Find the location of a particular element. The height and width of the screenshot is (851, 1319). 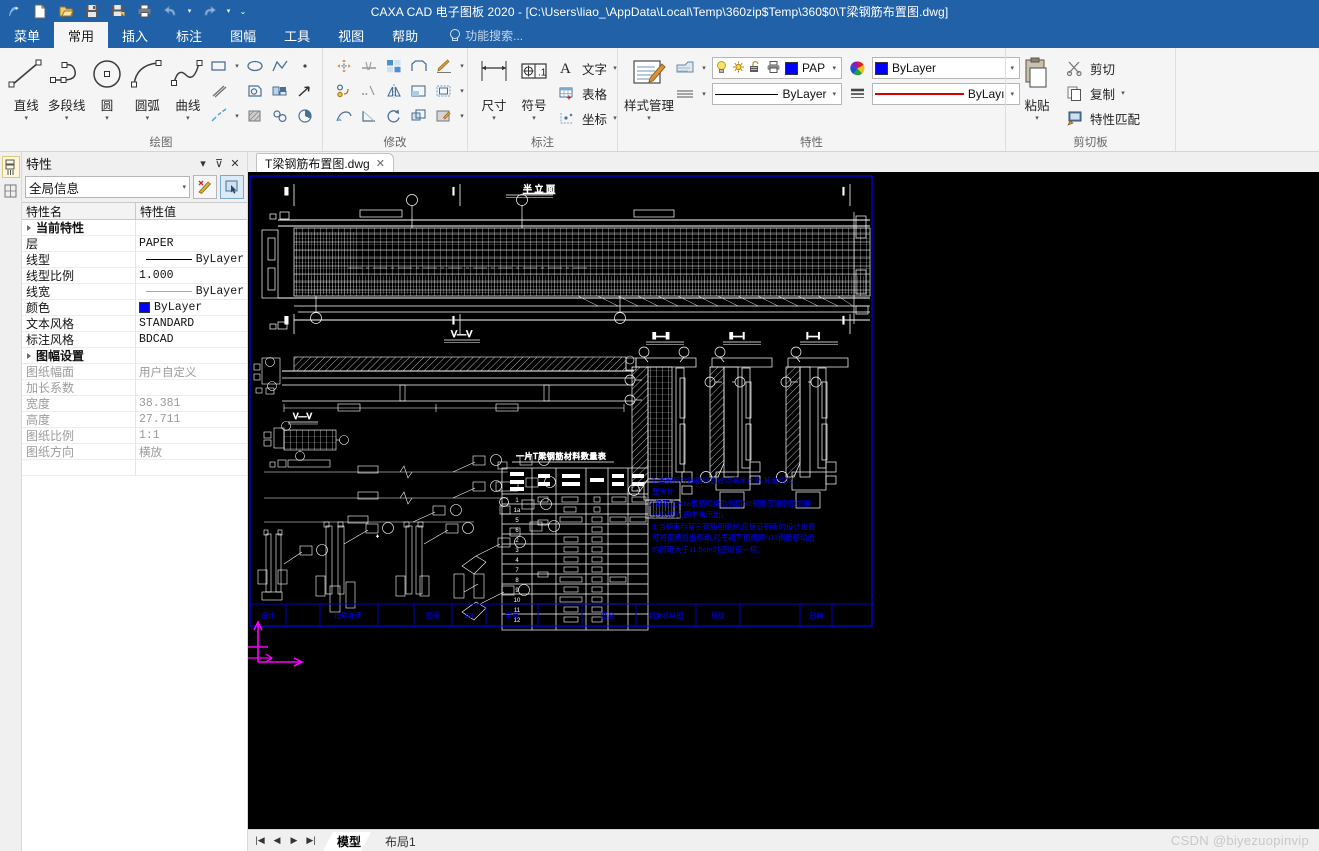

next-sheet-button: ▶ is located at coordinates (294, 841).